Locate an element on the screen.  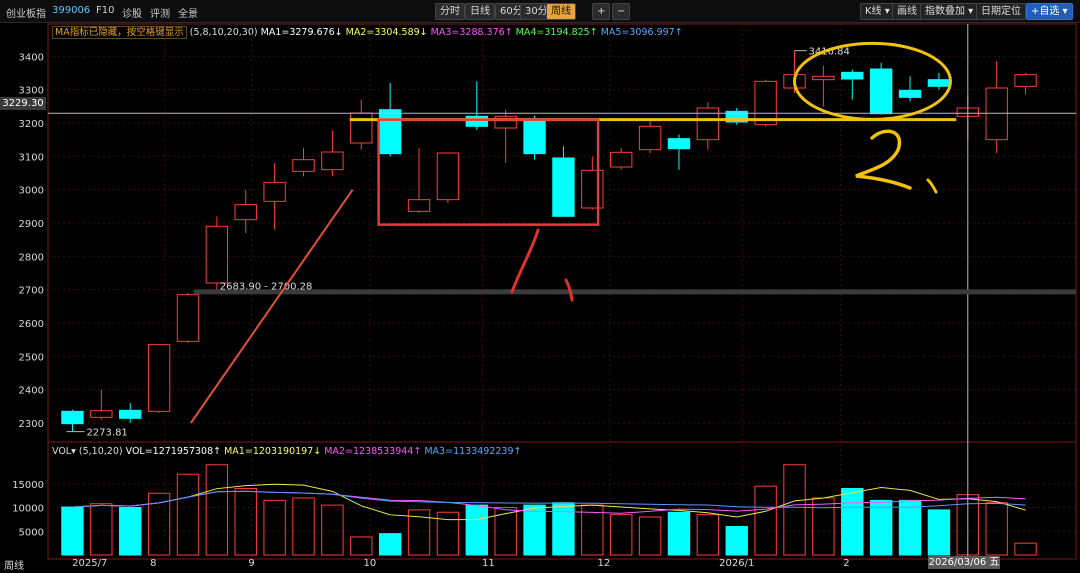
x-tick-label: 2 is located at coordinates (846, 563).